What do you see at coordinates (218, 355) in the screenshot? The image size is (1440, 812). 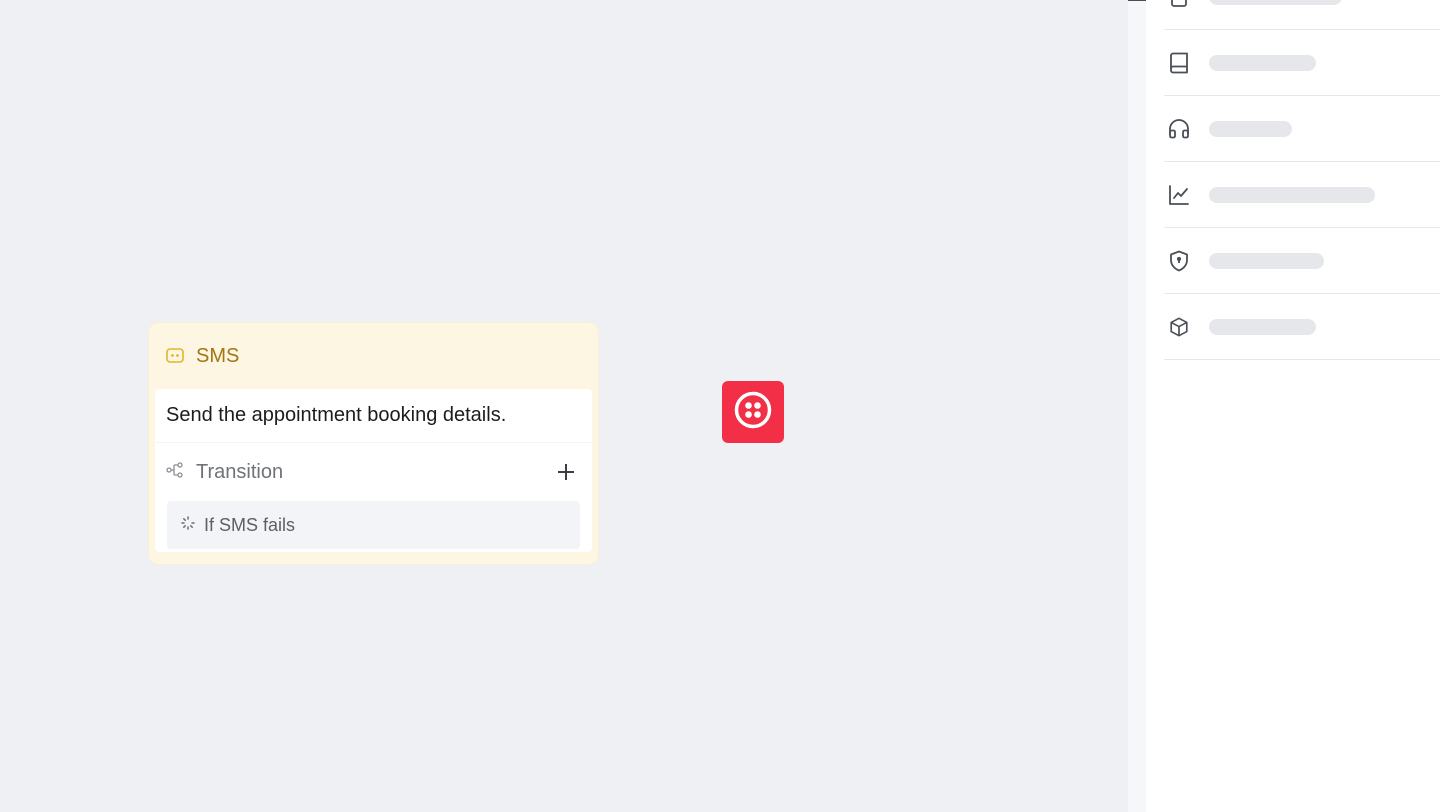 I see `node-type-label: SMS` at bounding box center [218, 355].